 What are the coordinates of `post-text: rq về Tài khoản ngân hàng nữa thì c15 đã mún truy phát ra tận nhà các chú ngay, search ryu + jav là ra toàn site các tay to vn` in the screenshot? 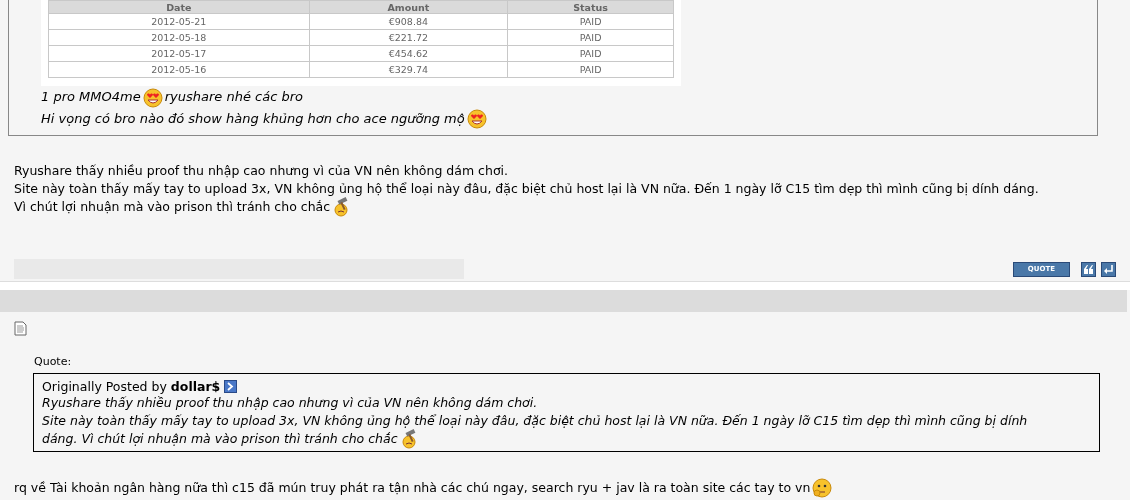 It's located at (412, 487).